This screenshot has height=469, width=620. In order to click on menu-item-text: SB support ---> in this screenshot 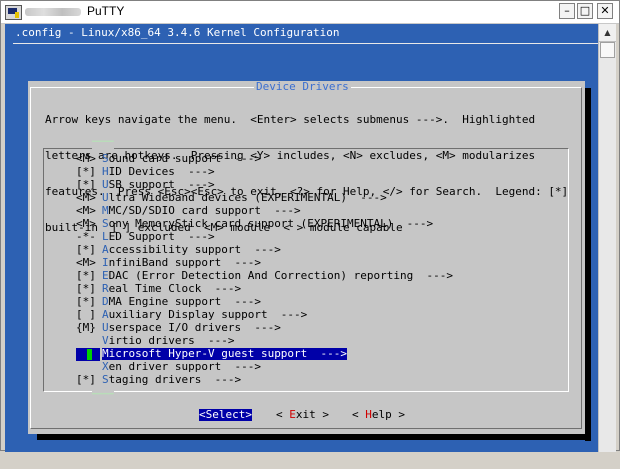, I will do `click(161, 184)`.